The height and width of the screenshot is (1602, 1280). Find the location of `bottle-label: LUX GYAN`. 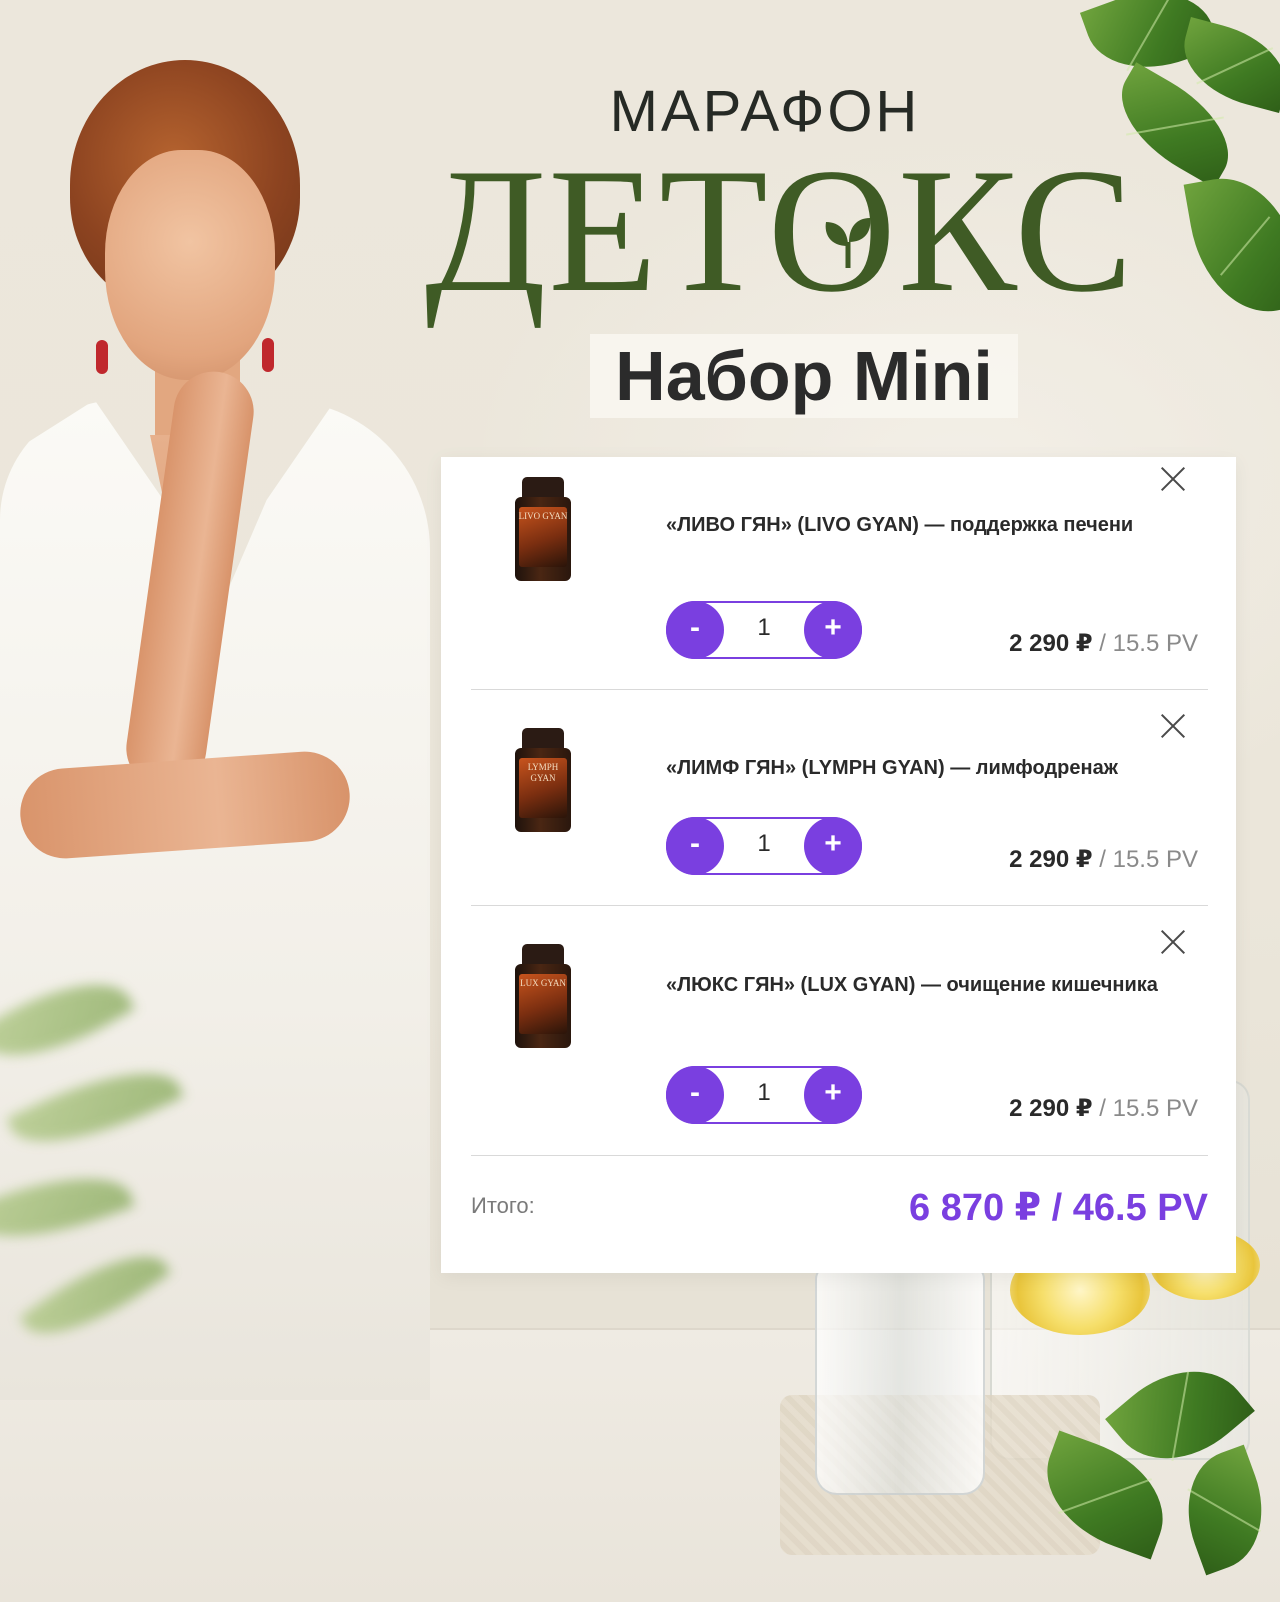

bottle-label: LUX GYAN is located at coordinates (543, 983).